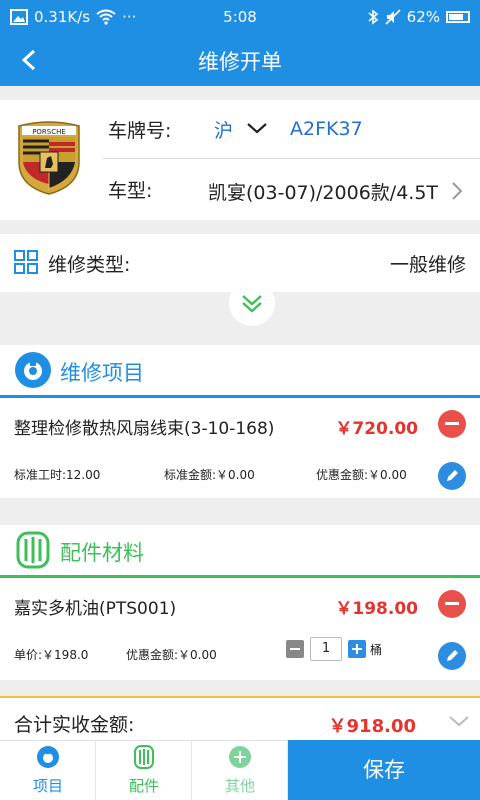 The width and height of the screenshot is (480, 800). I want to click on model-label: 车型:, so click(130, 191).